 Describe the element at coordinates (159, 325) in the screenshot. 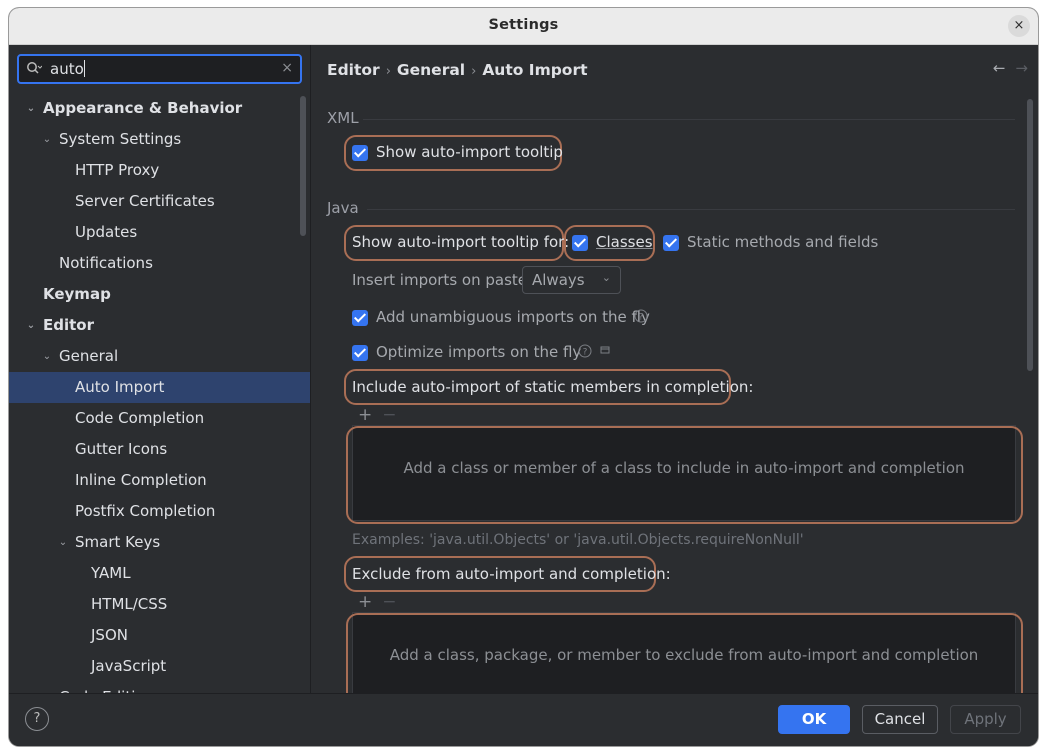

I see `tree-item: ⌄ Editor` at that location.